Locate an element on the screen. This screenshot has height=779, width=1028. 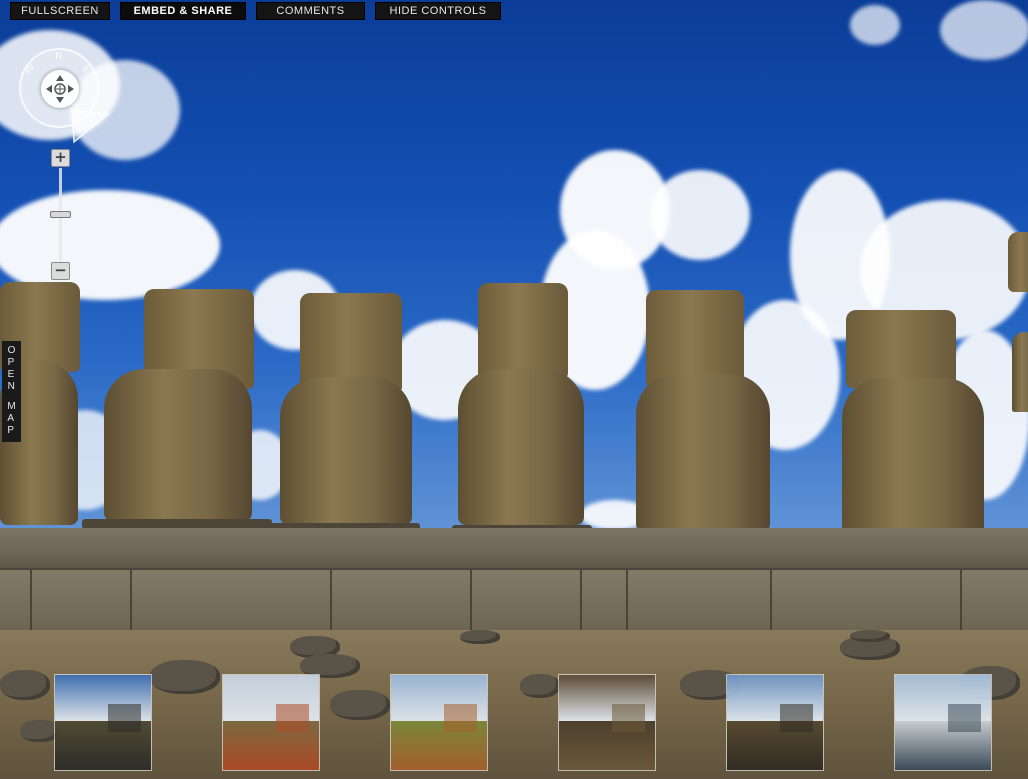
compass-north-label: N is located at coordinates (59, 56).